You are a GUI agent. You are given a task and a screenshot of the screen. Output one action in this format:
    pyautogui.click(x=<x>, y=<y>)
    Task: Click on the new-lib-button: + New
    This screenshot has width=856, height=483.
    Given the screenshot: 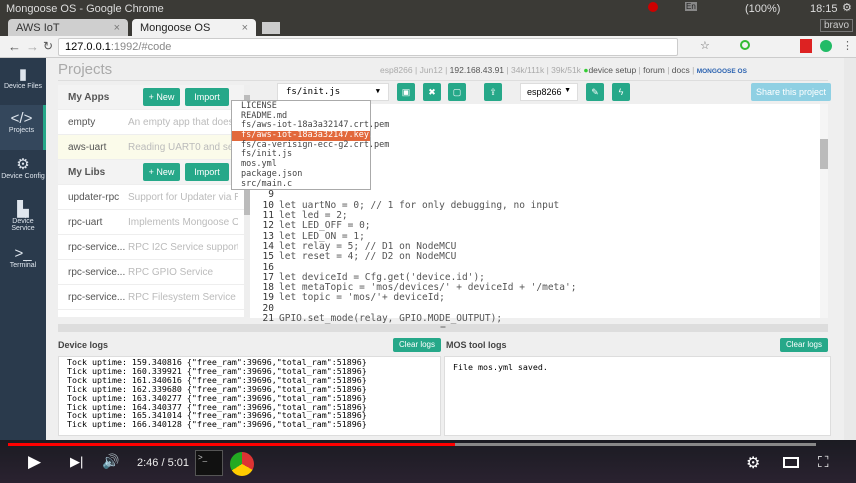 What is the action you would take?
    pyautogui.click(x=161, y=172)
    